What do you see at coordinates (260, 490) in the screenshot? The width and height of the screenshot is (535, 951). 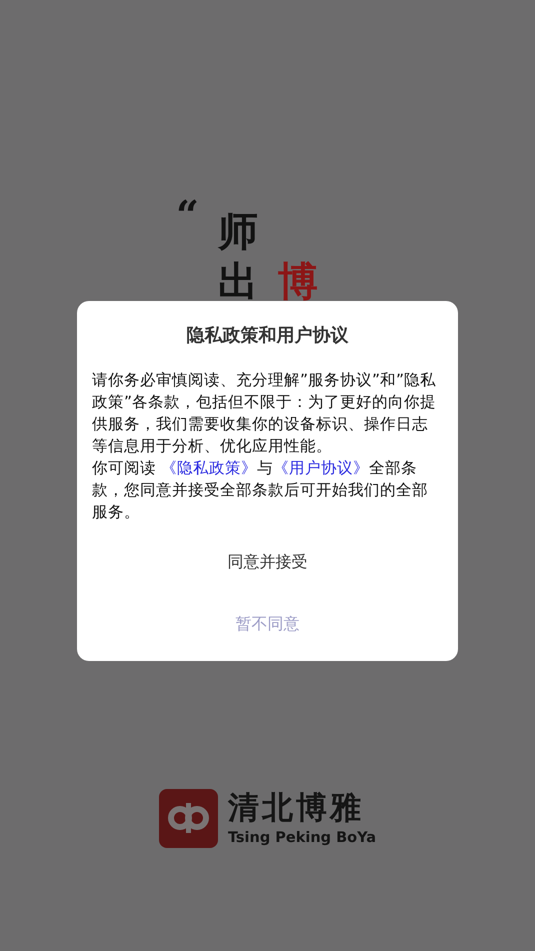 I see `notice-paragraph: 你可阅读 《隐私政策》与《用户协议》全部条款，您同意并接受全部条款后可开始我们的全部服务。` at bounding box center [260, 490].